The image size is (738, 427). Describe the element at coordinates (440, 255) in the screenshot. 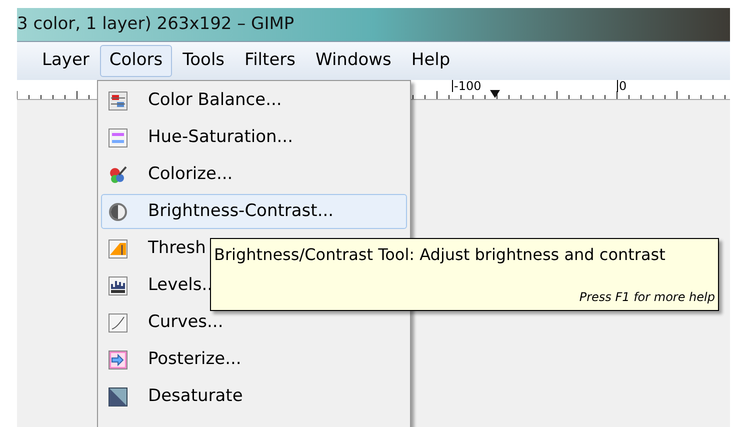

I see `tooltip-text: Brightness/Contrast Tool: Adjust brightness and contrast` at that location.